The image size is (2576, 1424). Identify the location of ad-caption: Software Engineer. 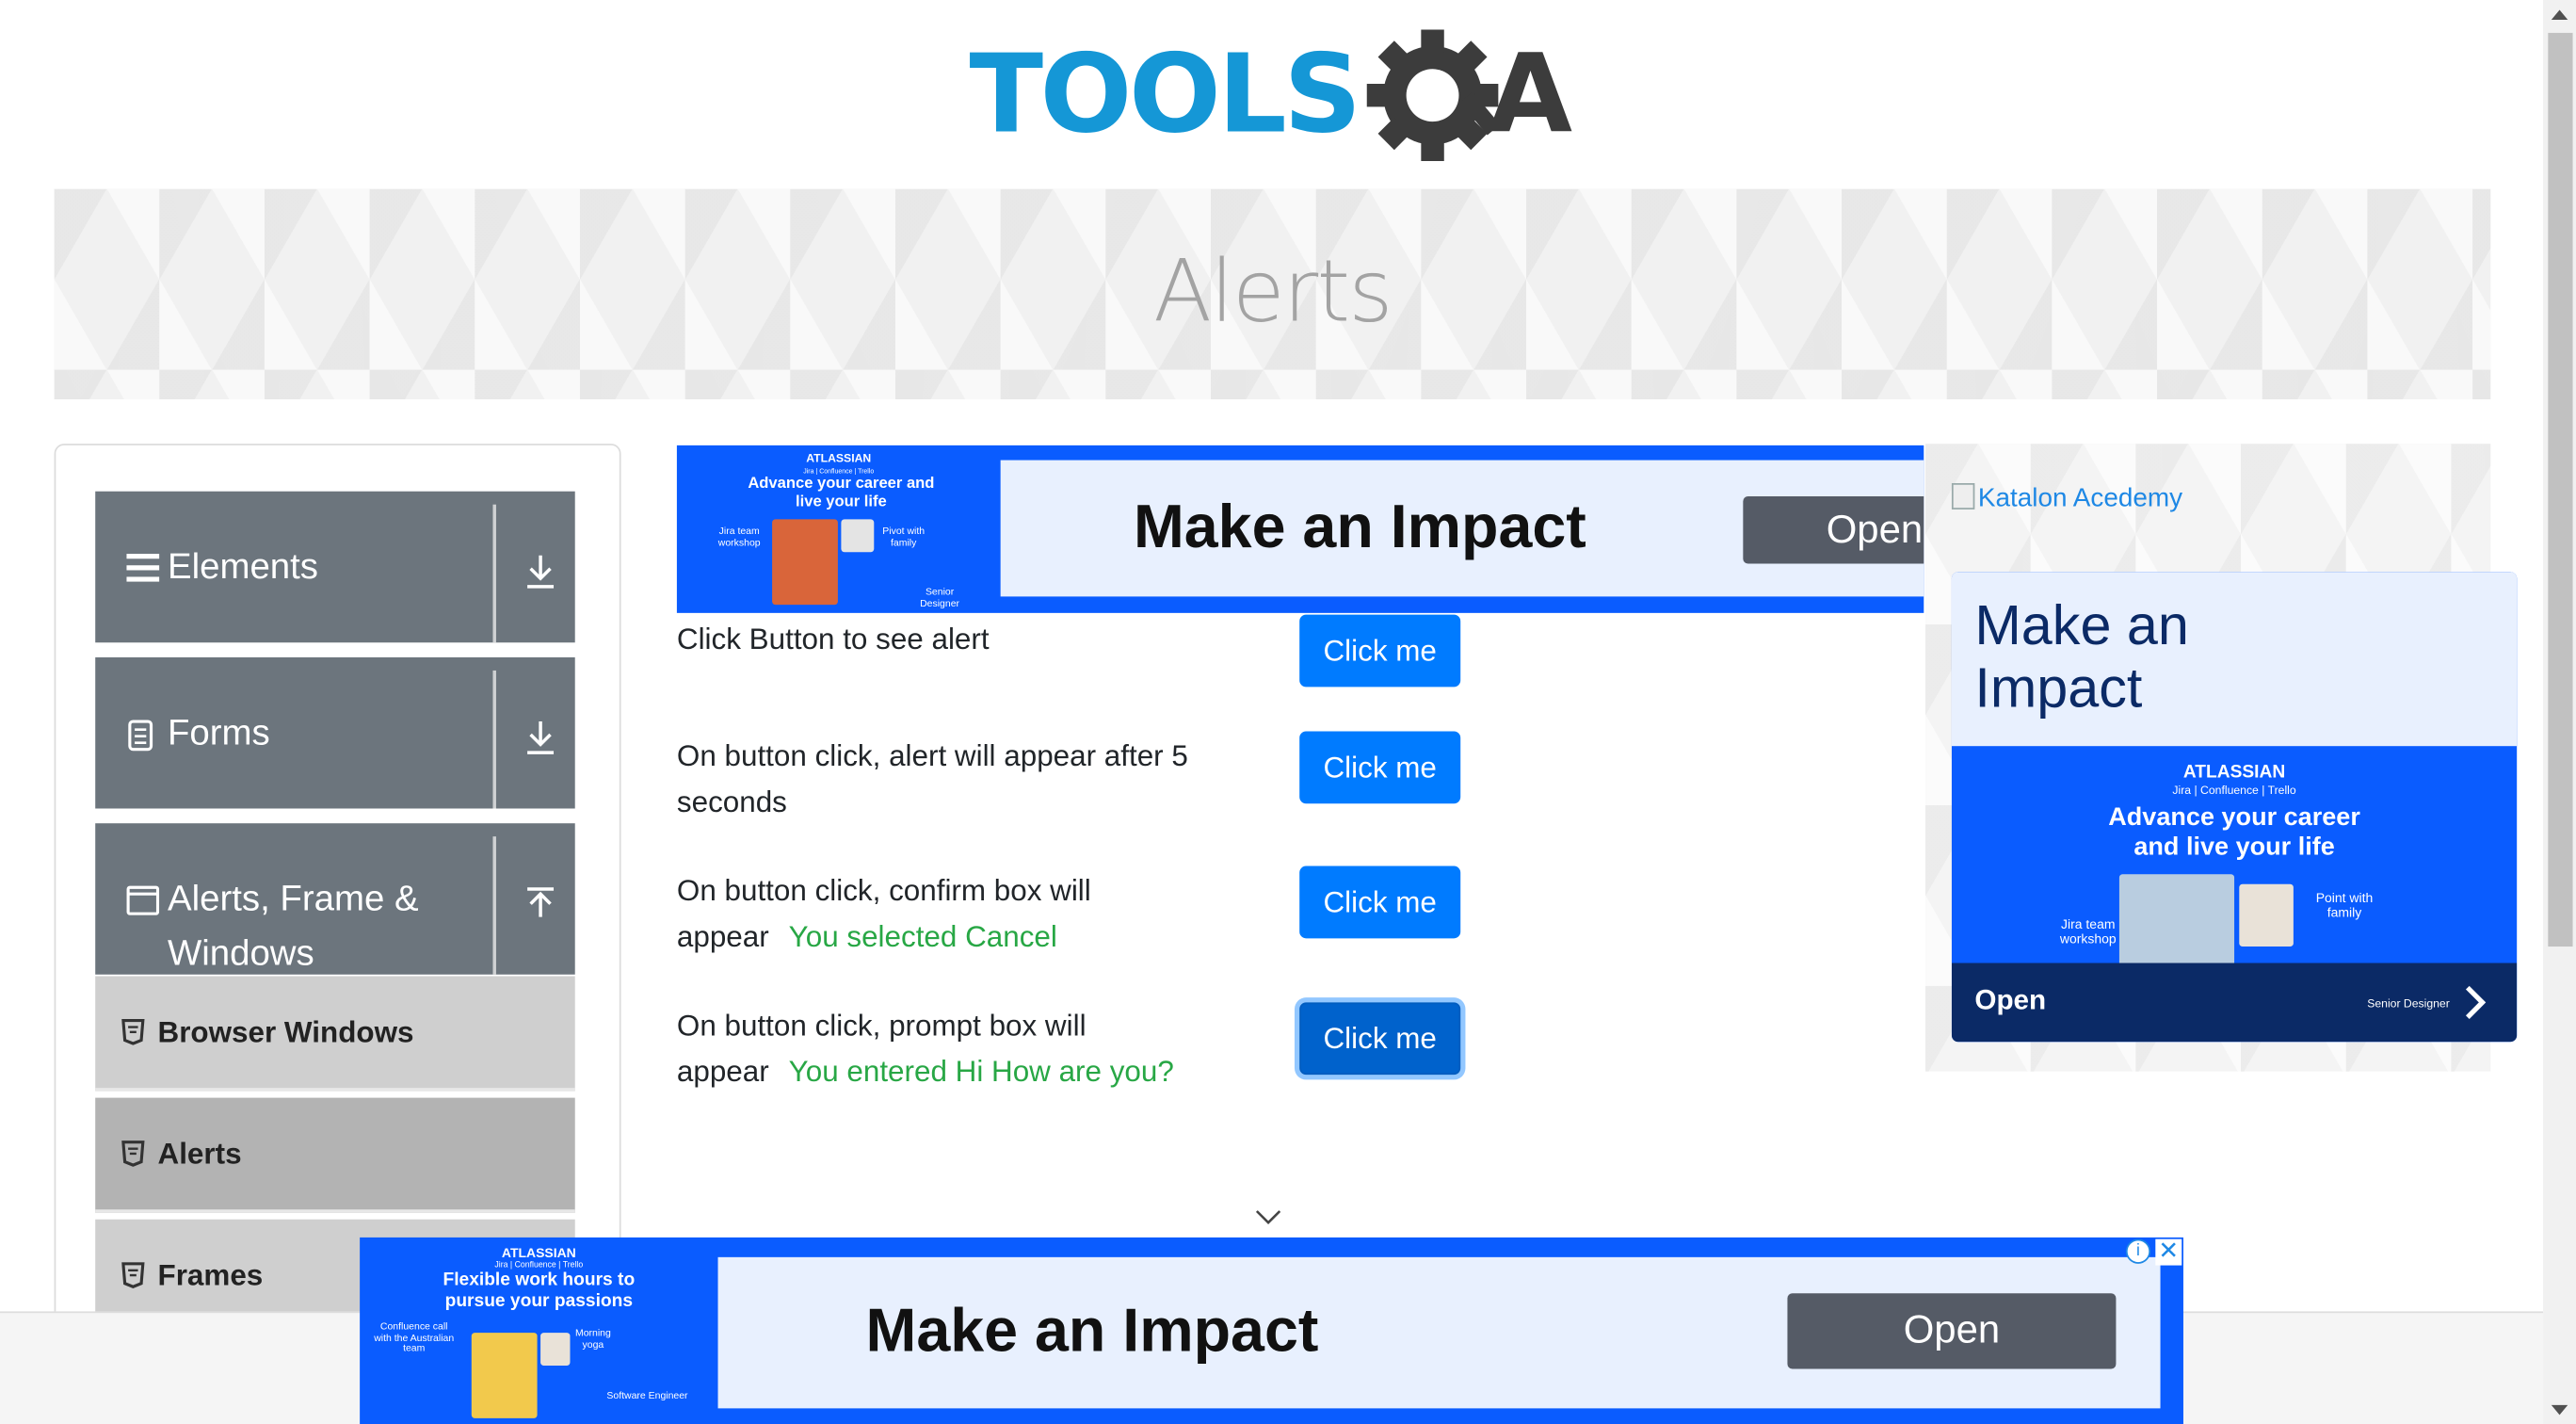
(647, 1396).